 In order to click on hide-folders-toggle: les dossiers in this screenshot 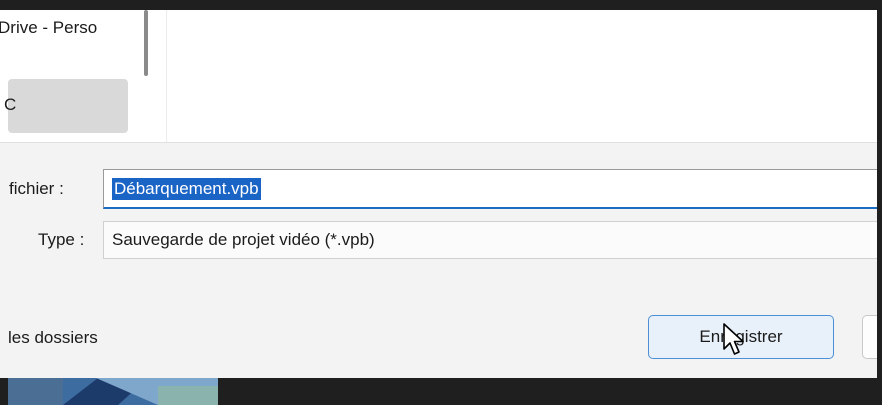, I will do `click(53, 338)`.